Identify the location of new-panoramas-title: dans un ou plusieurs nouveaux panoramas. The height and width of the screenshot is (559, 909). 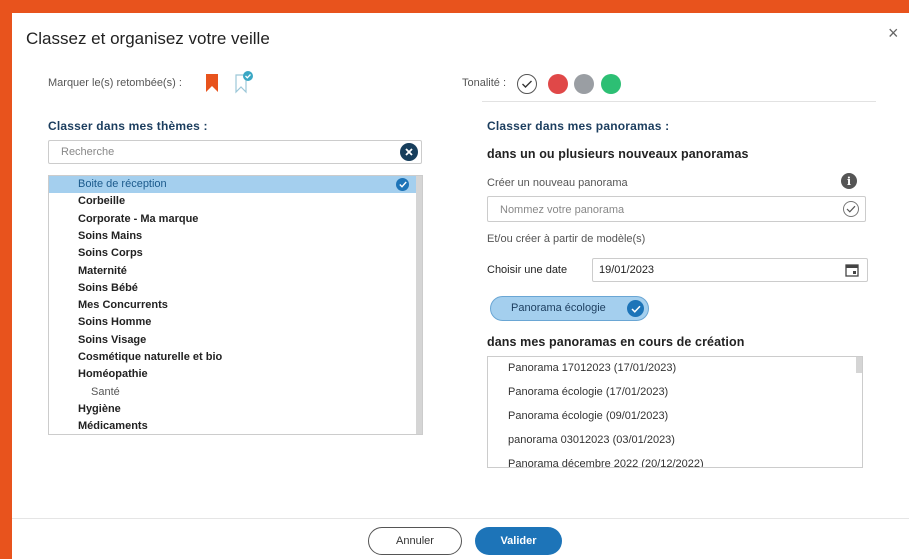
(618, 154).